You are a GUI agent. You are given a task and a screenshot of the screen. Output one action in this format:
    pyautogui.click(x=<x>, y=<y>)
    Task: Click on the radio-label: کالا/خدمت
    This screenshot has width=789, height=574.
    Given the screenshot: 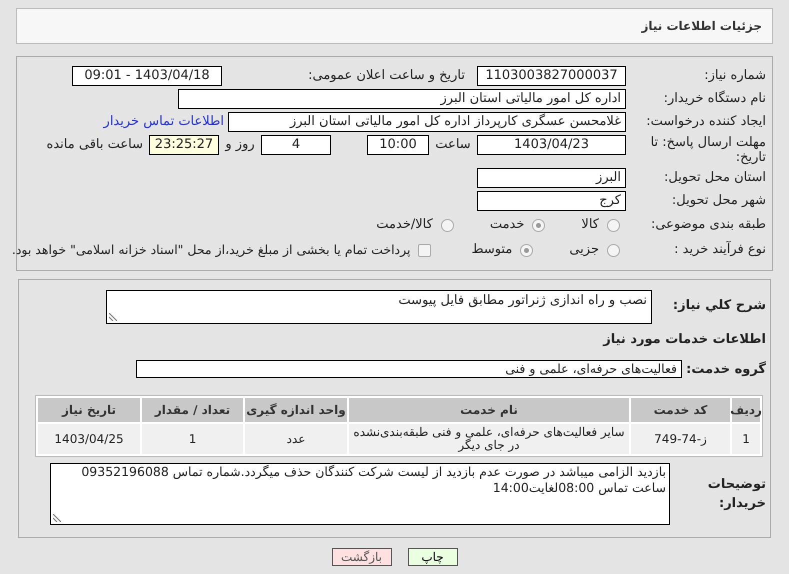 What is the action you would take?
    pyautogui.click(x=404, y=225)
    